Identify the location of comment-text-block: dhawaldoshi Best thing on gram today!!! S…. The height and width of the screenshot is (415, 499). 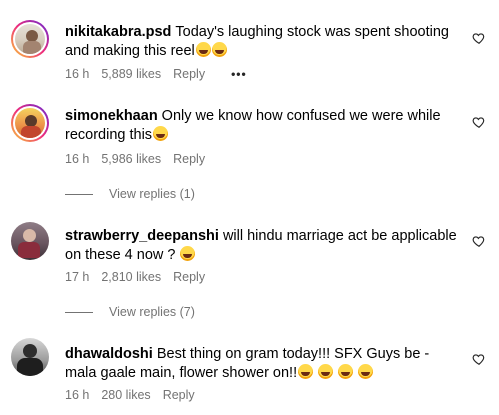
(262, 364).